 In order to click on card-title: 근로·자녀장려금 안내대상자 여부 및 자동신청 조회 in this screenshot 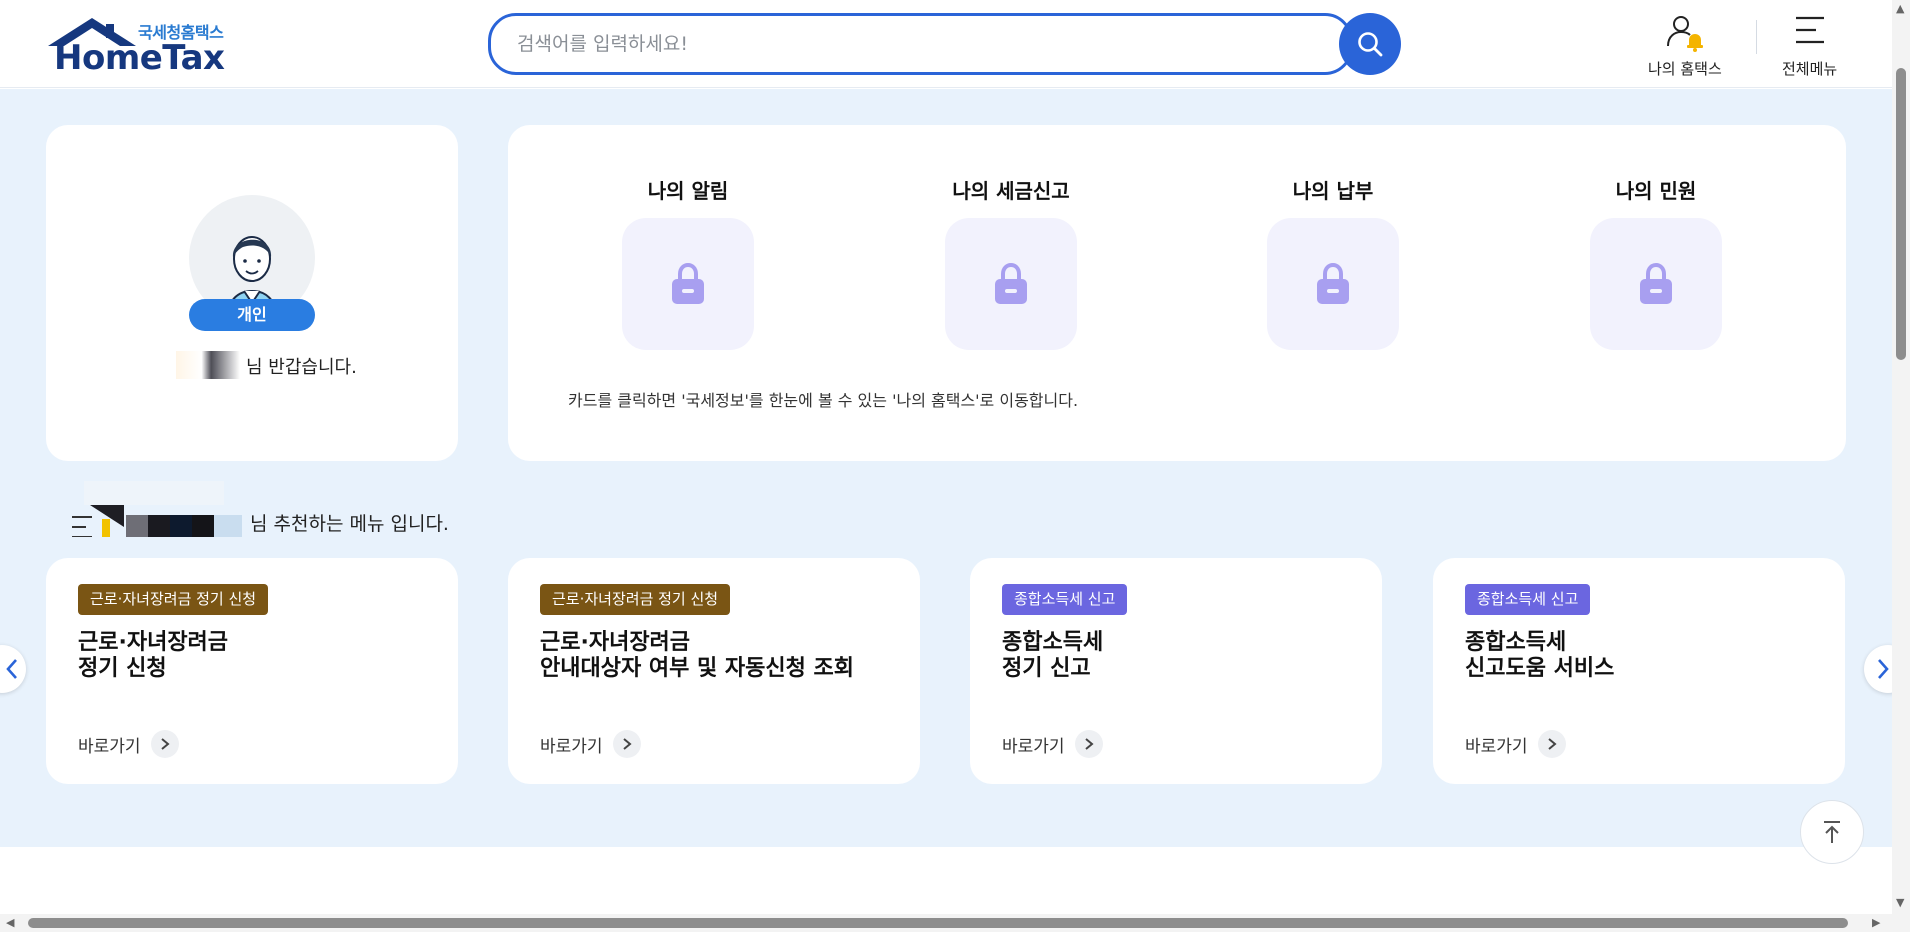, I will do `click(697, 656)`.